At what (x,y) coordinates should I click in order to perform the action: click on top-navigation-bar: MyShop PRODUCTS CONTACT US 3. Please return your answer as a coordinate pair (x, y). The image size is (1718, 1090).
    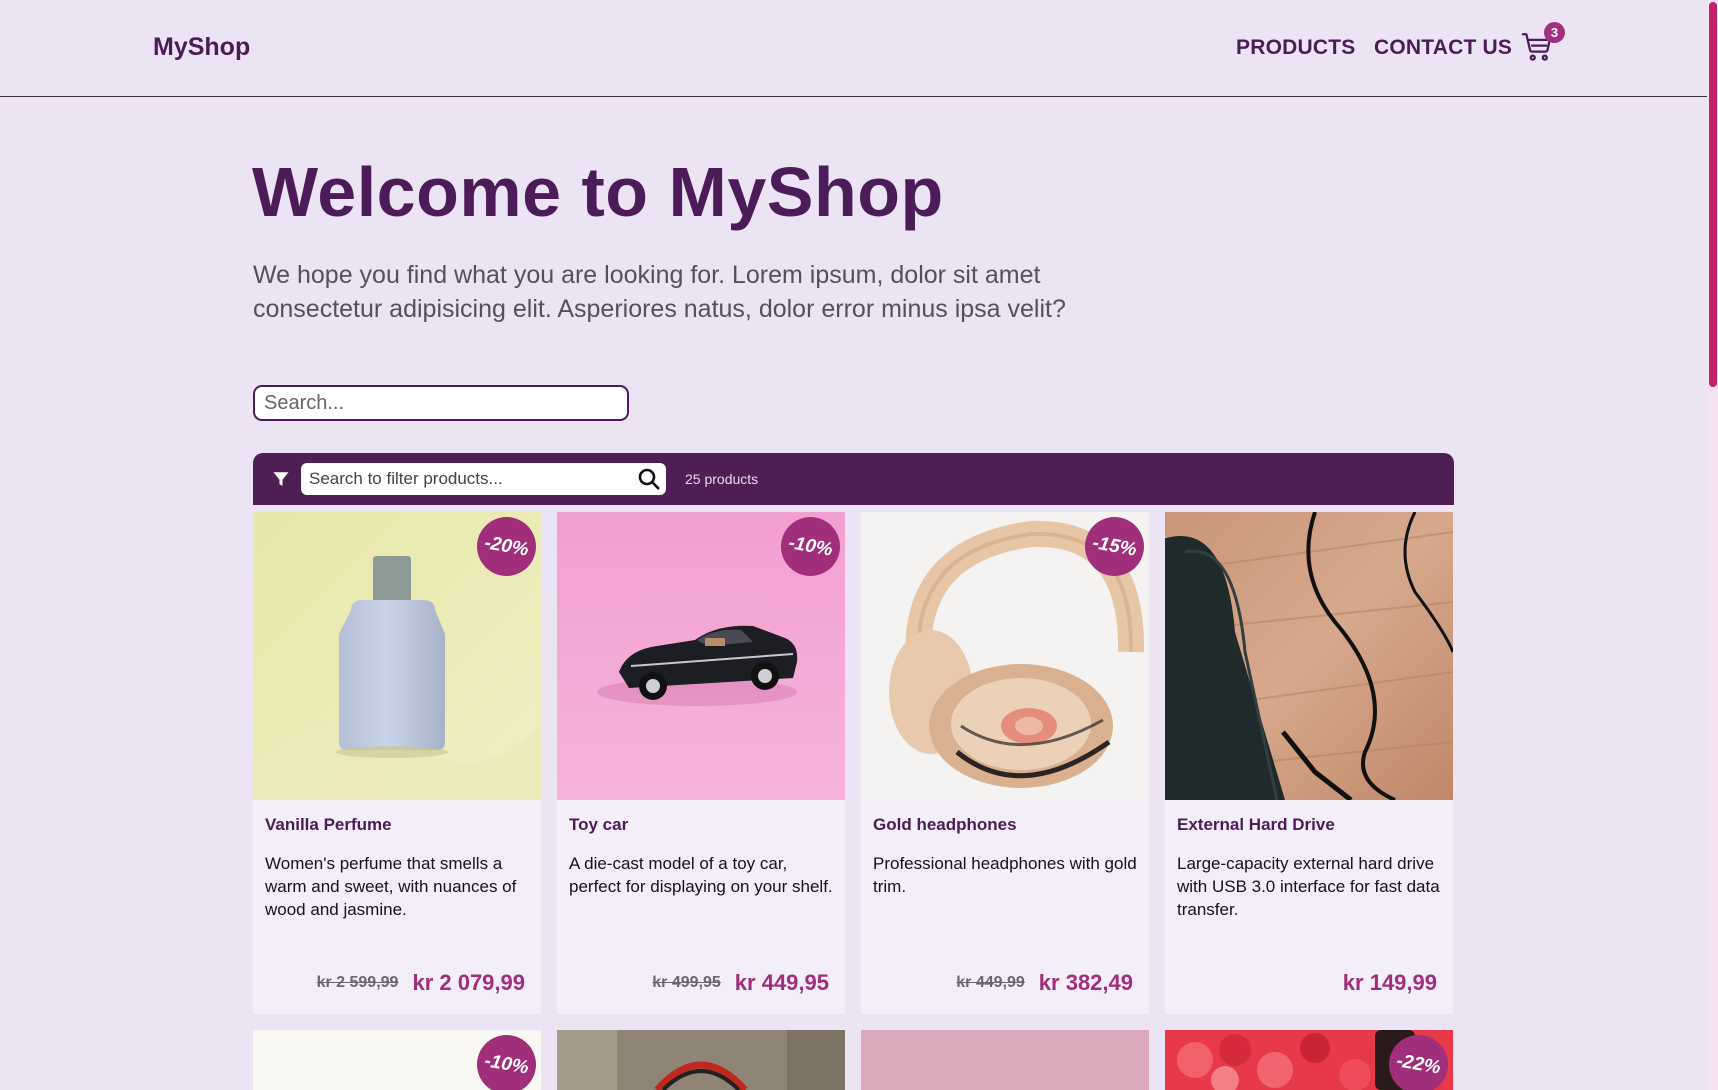
    Looking at the image, I should click on (853, 48).